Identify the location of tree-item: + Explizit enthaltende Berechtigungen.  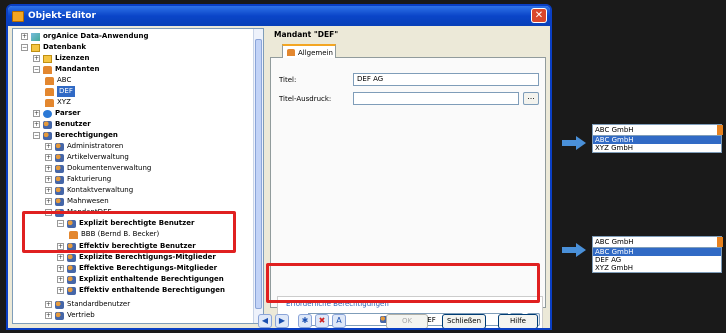
(140, 279).